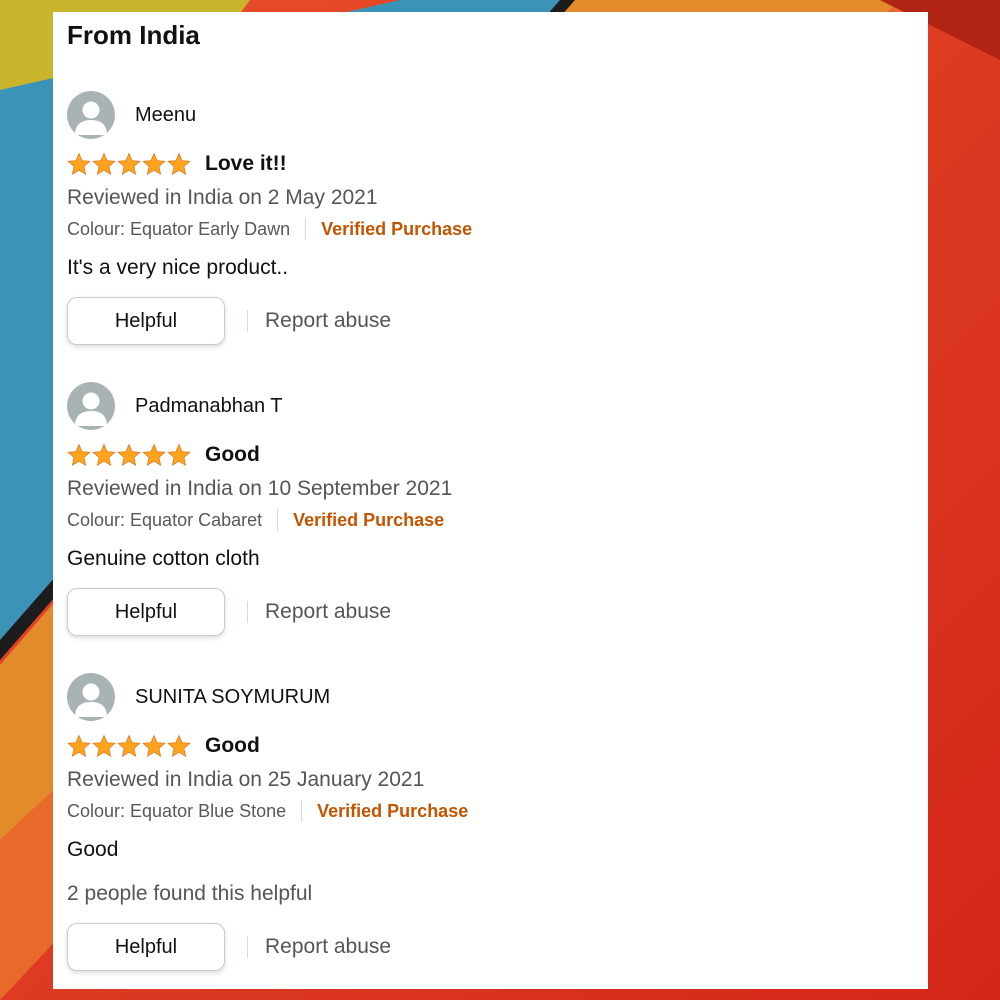 Image resolution: width=1000 pixels, height=1000 pixels. What do you see at coordinates (222, 197) in the screenshot?
I see `review-date: Reviewed in India on 2 May 2021` at bounding box center [222, 197].